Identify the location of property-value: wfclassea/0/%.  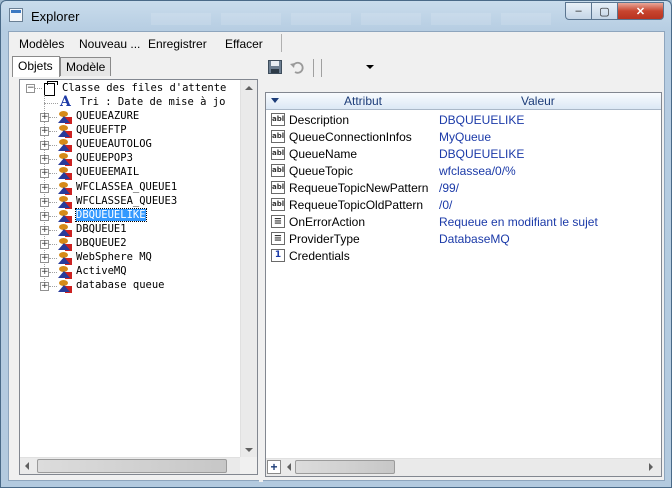
(477, 171).